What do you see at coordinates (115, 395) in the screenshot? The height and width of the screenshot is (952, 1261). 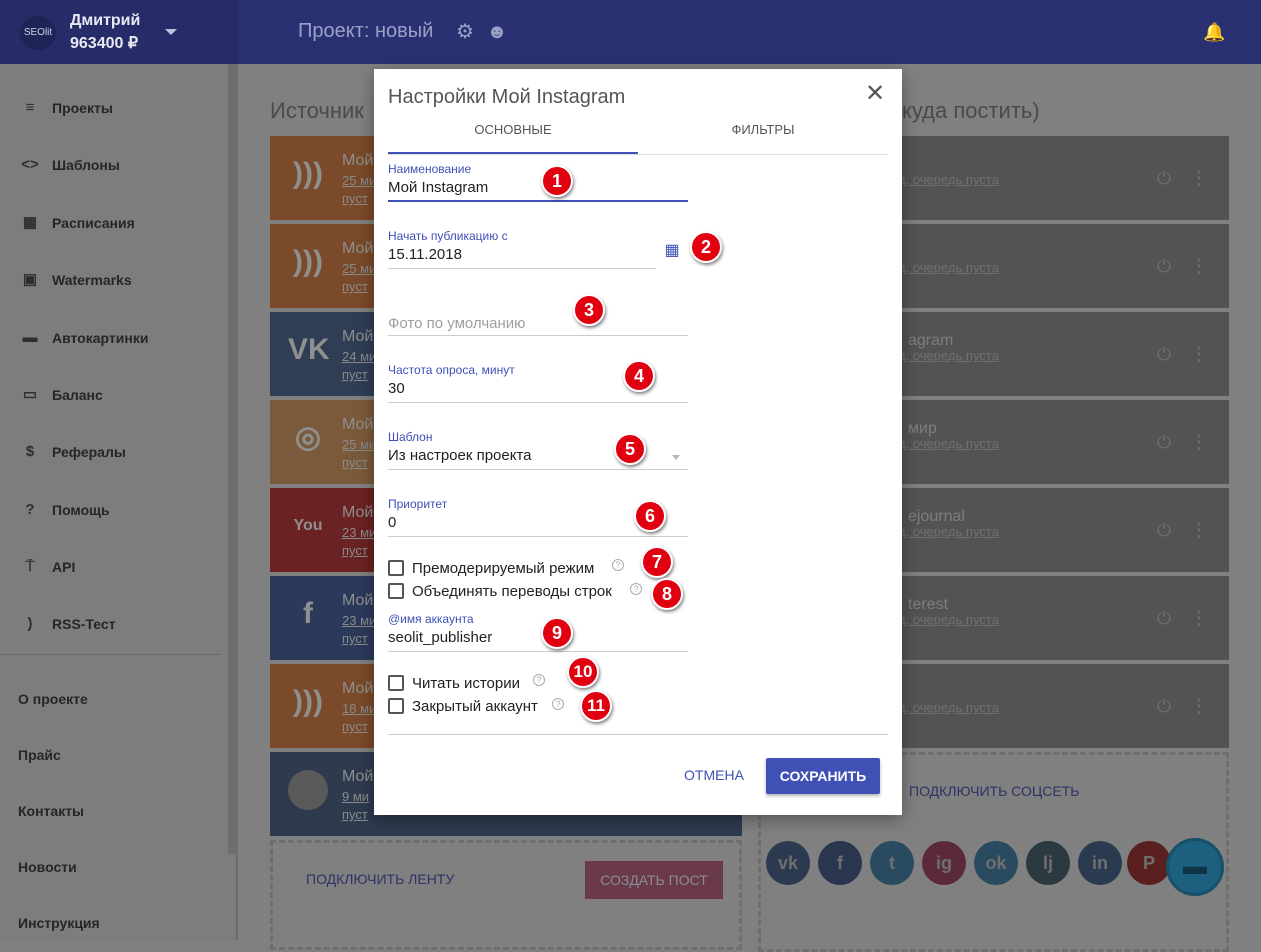 I see `sidebar-item-balance: ▭ Баланс` at bounding box center [115, 395].